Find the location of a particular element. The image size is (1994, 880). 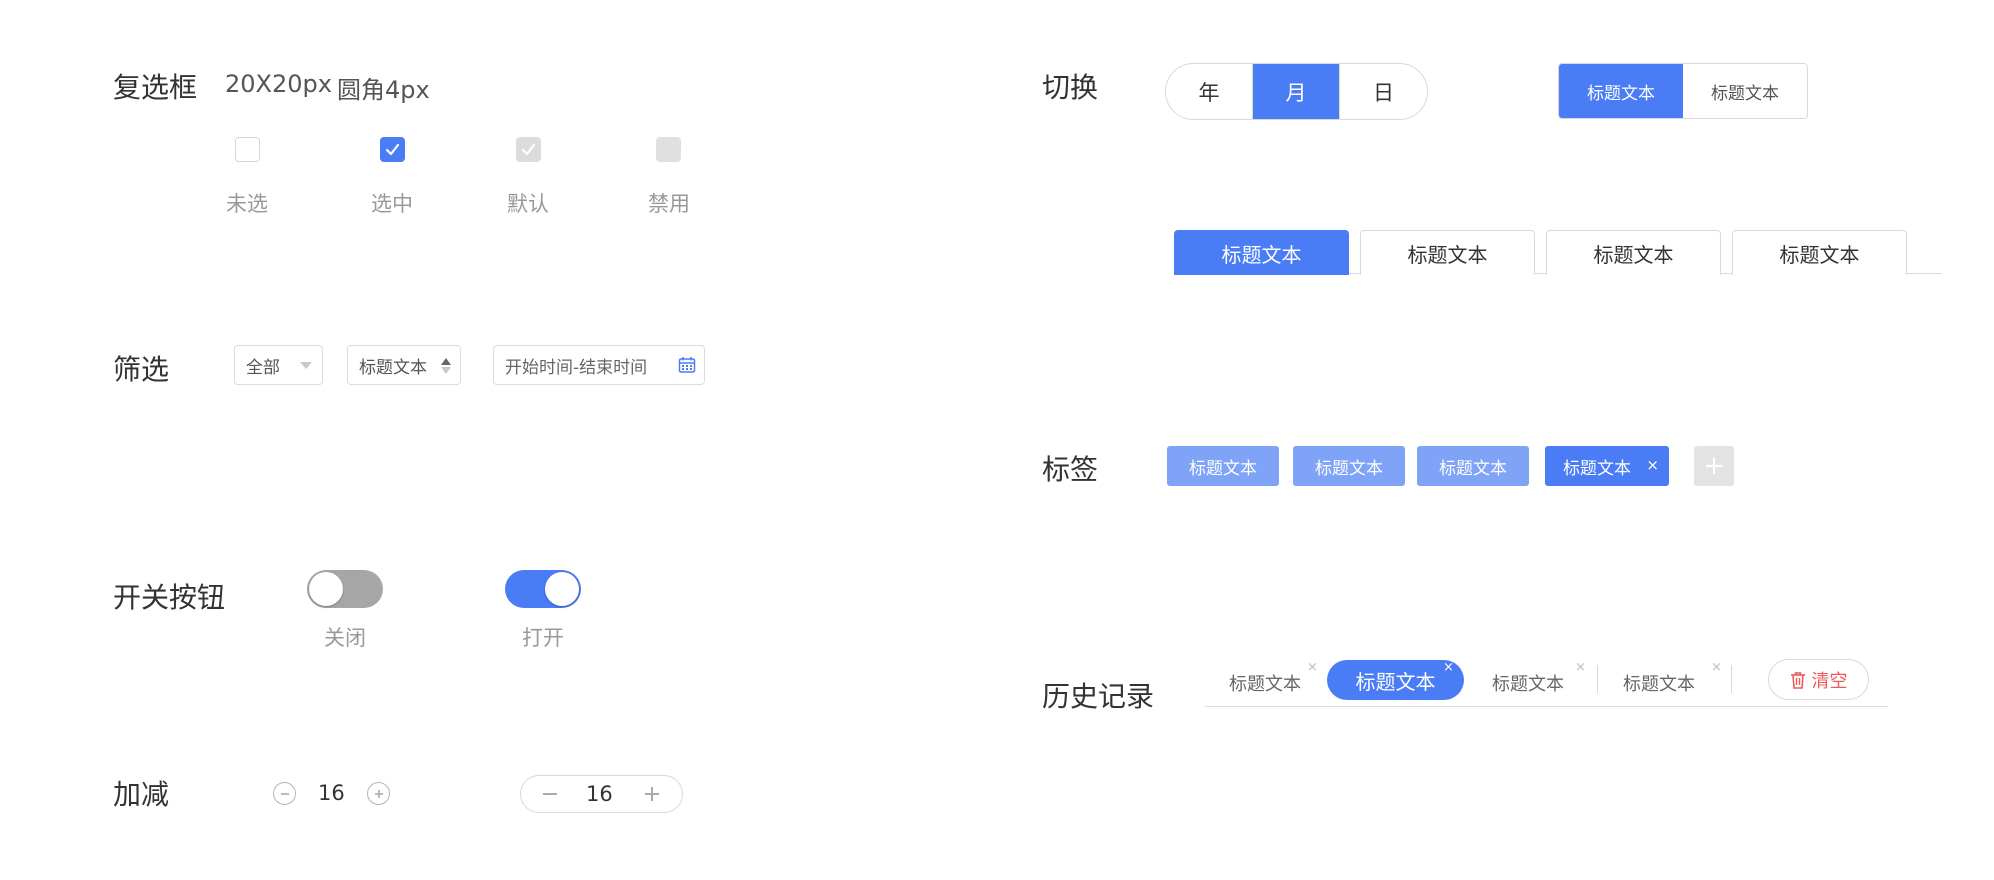

calendar-icon is located at coordinates (687, 365).